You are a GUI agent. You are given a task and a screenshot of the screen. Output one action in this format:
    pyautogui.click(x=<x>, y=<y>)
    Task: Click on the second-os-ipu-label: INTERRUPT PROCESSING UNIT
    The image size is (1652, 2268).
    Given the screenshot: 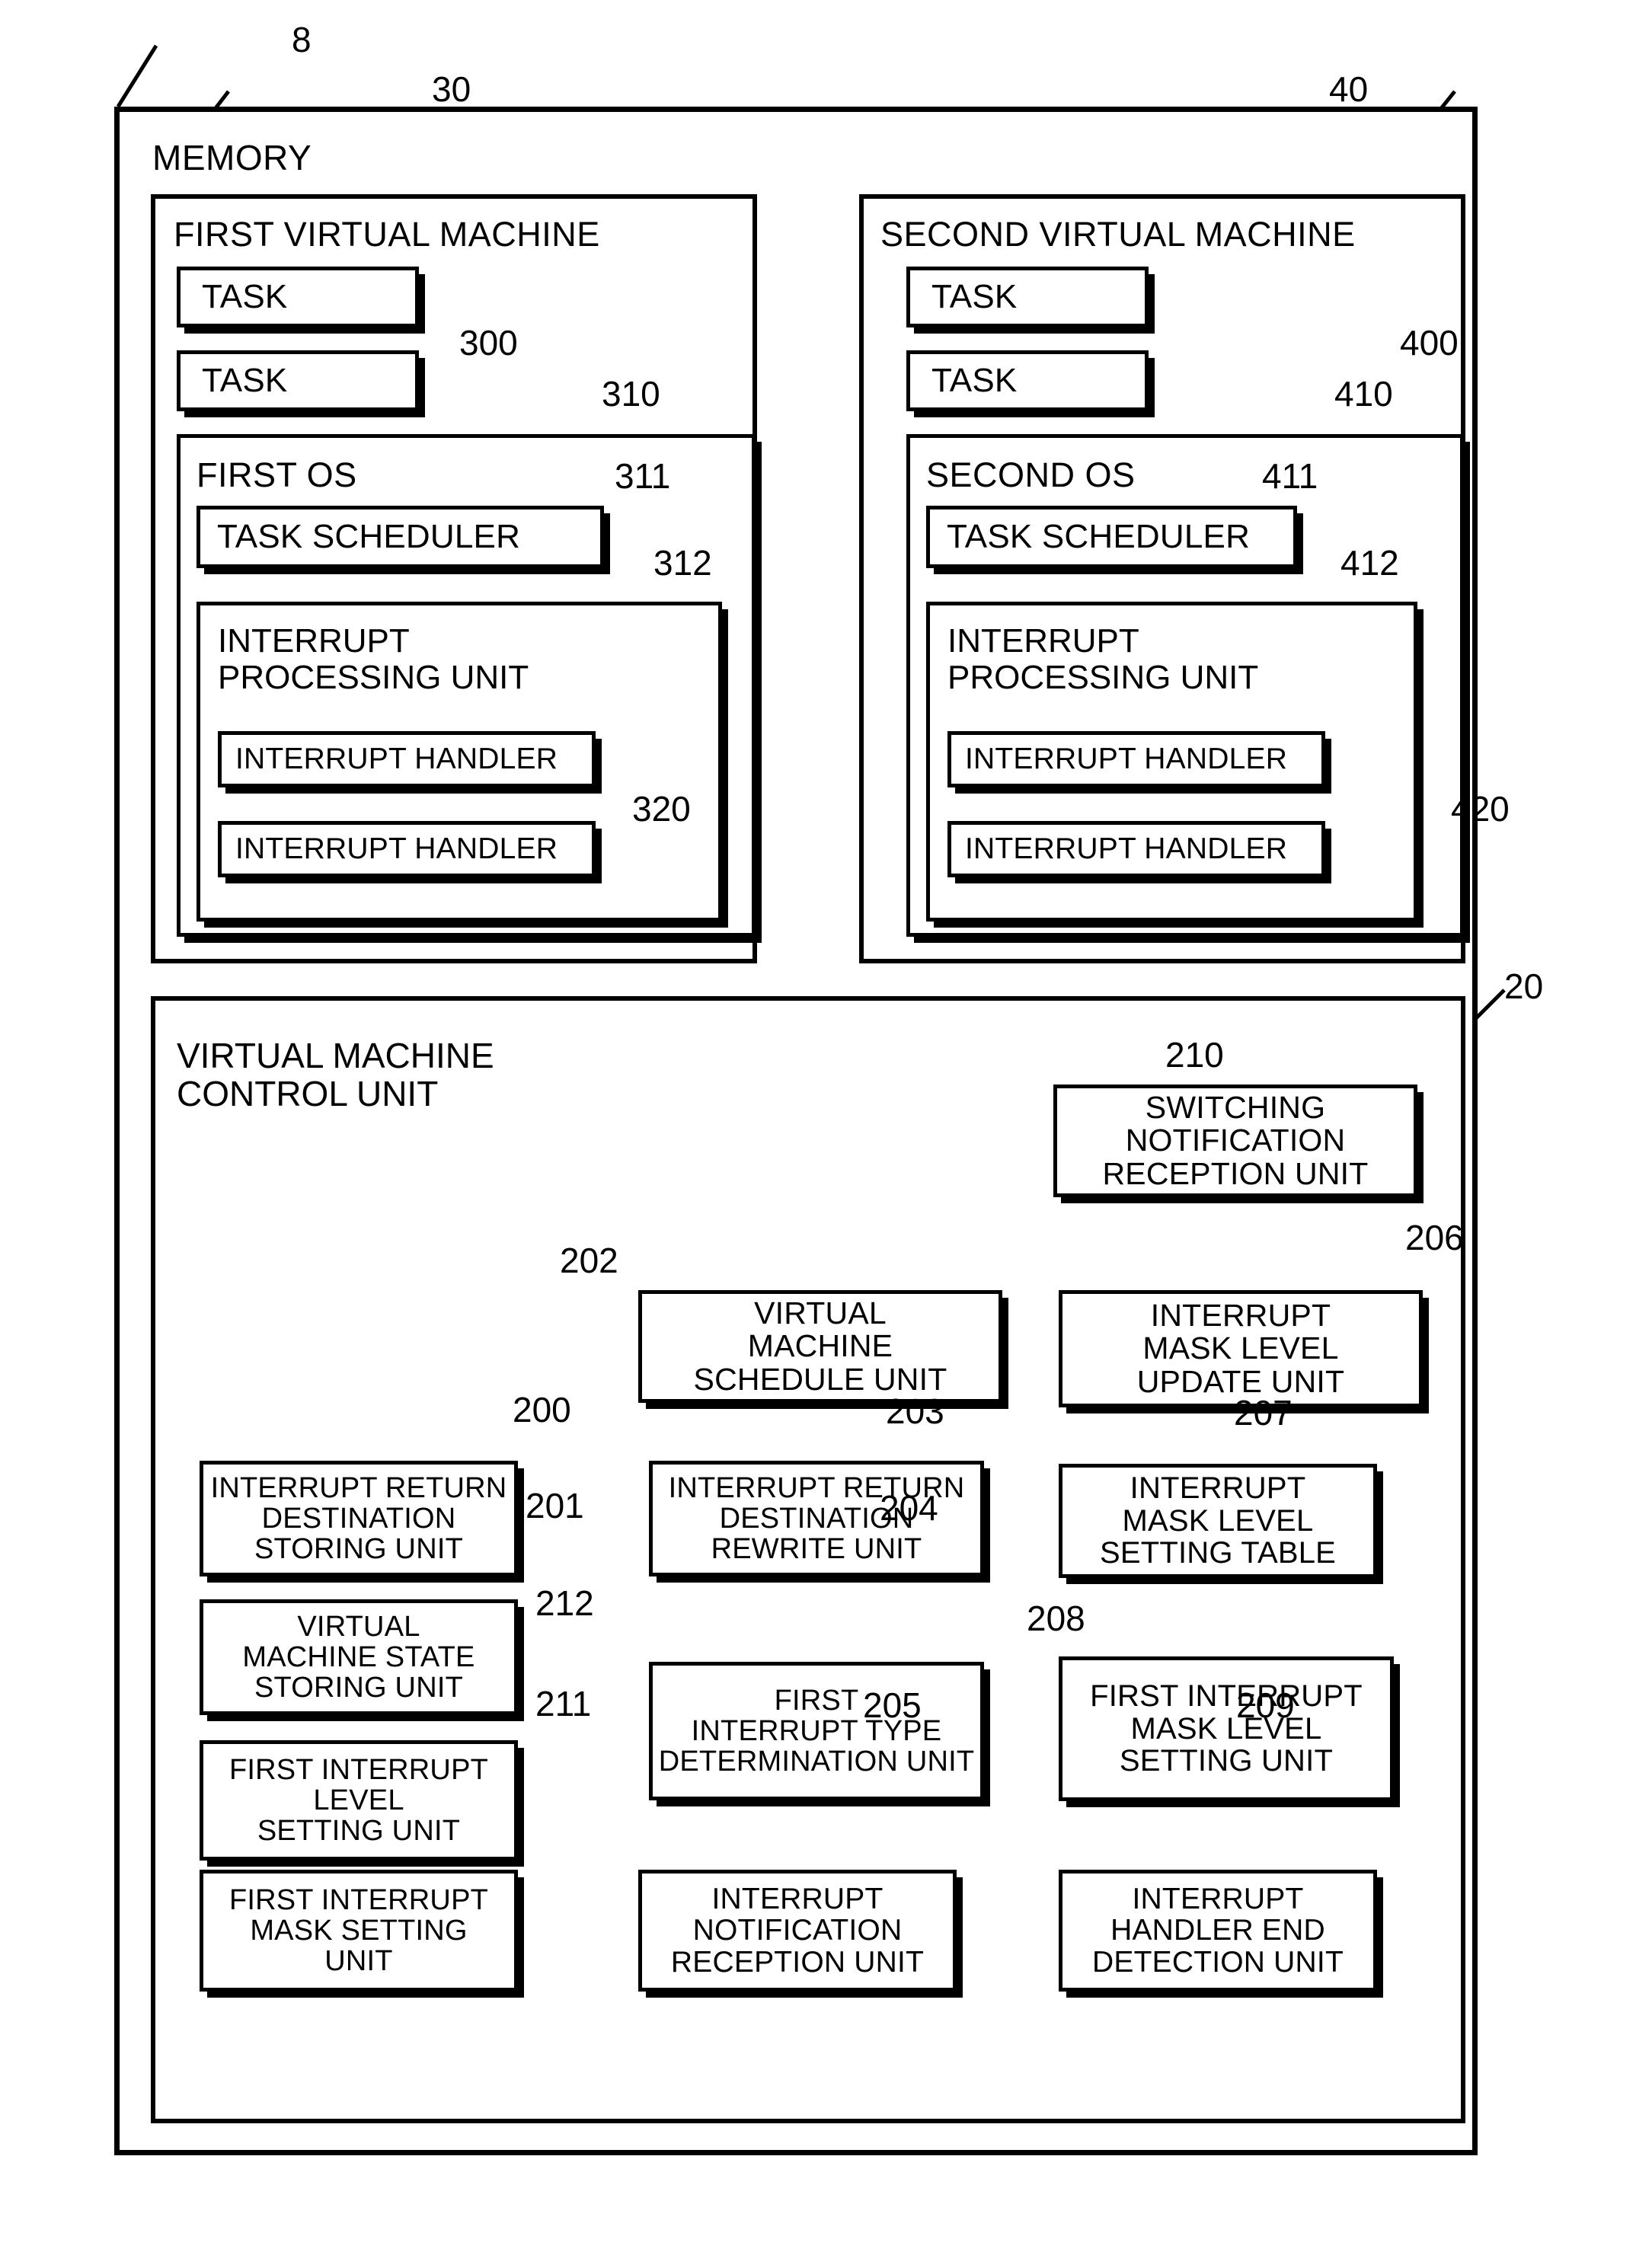 What is the action you would take?
    pyautogui.click(x=1102, y=659)
    